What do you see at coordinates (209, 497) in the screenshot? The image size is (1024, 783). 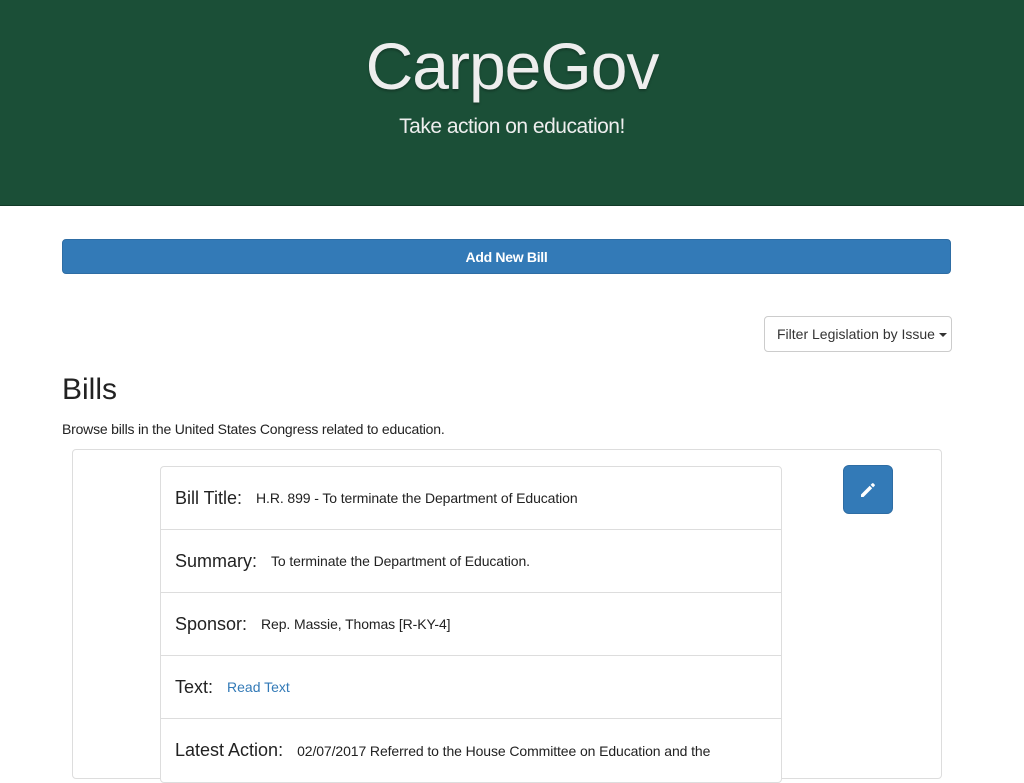 I see `bill-title-label: Bill Title:` at bounding box center [209, 497].